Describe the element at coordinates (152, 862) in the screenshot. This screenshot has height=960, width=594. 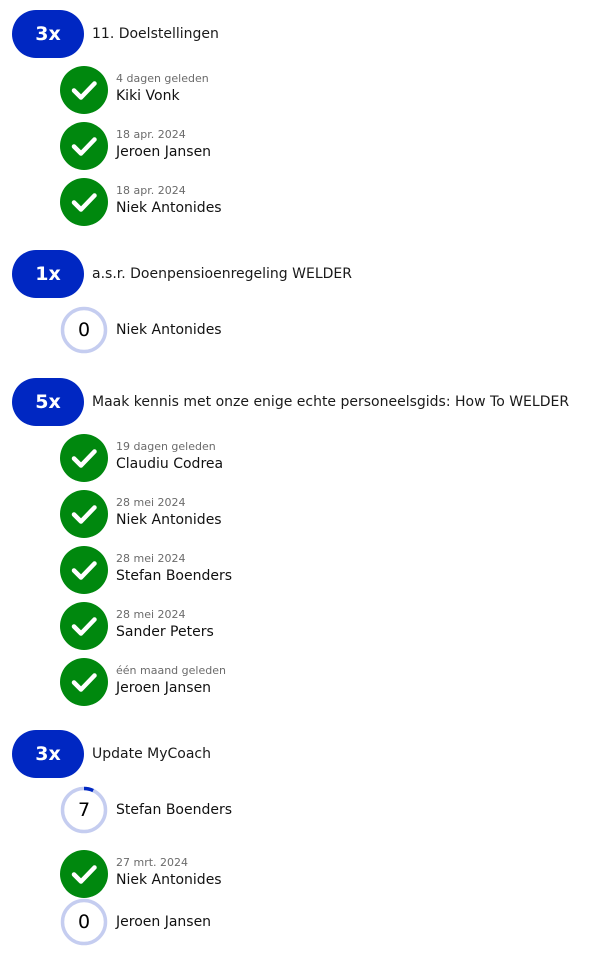
I see `completion-date: 27 mrt. 2024` at that location.